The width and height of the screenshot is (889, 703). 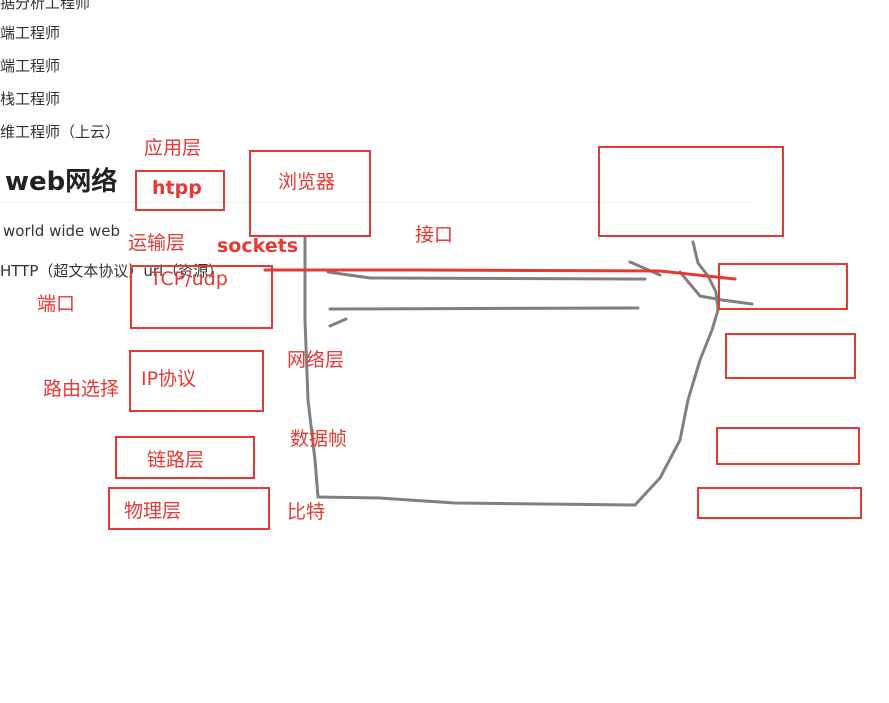 I want to click on http-label: htpp, so click(x=177, y=188).